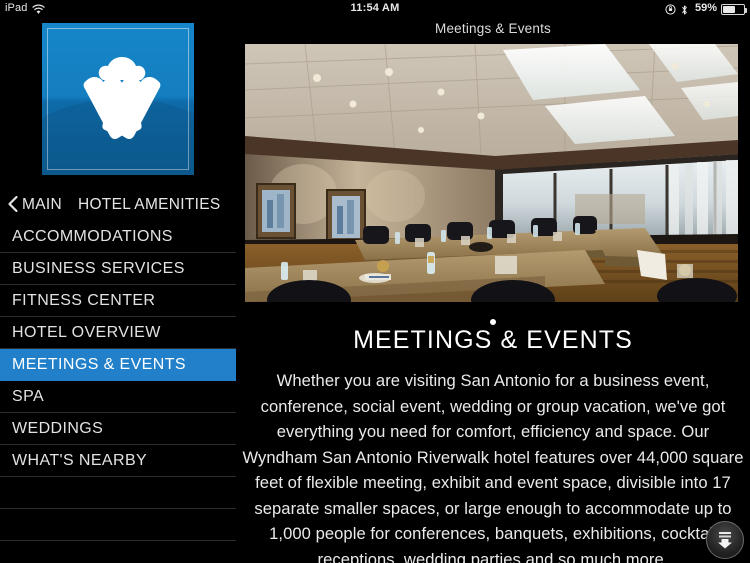 The image size is (750, 563). I want to click on wyndham-logo, so click(118, 99).